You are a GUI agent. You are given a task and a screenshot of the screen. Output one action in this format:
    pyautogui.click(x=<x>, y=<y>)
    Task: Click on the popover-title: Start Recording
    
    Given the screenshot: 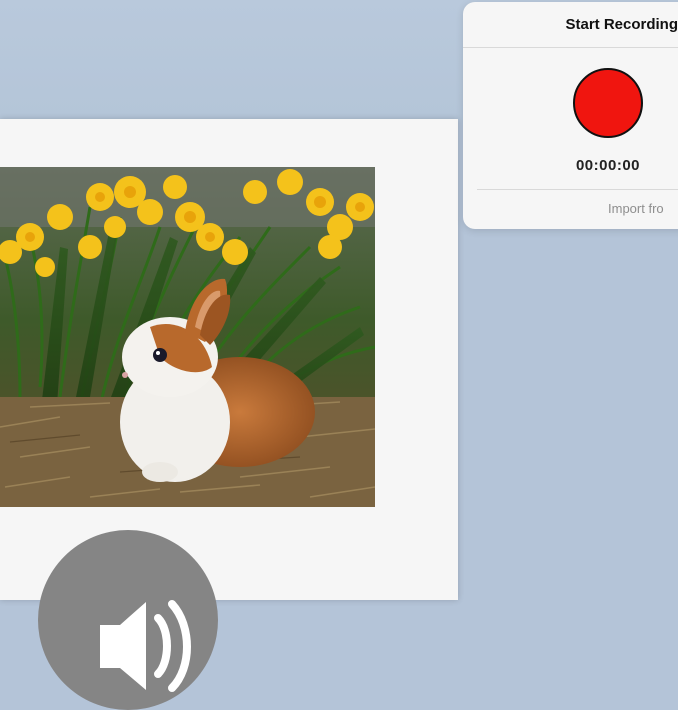 What is the action you would take?
    pyautogui.click(x=621, y=24)
    